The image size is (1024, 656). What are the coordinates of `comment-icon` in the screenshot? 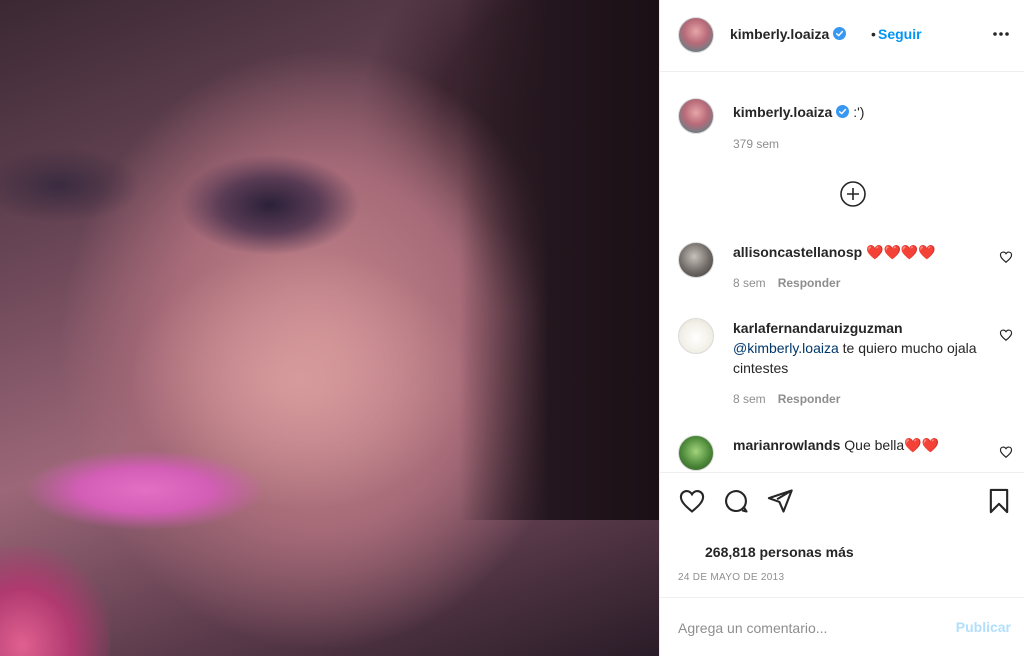 It's located at (736, 501).